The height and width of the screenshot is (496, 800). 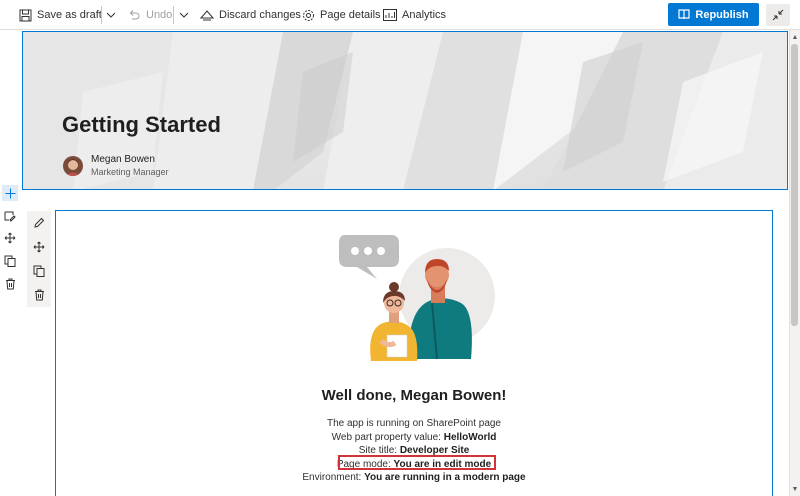 I want to click on edit-section-button, so click(x=10, y=216).